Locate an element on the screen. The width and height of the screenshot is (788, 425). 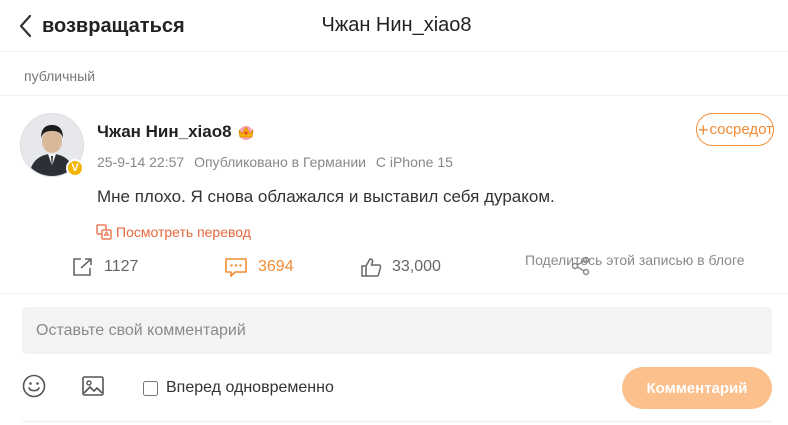
image-icon is located at coordinates (93, 386).